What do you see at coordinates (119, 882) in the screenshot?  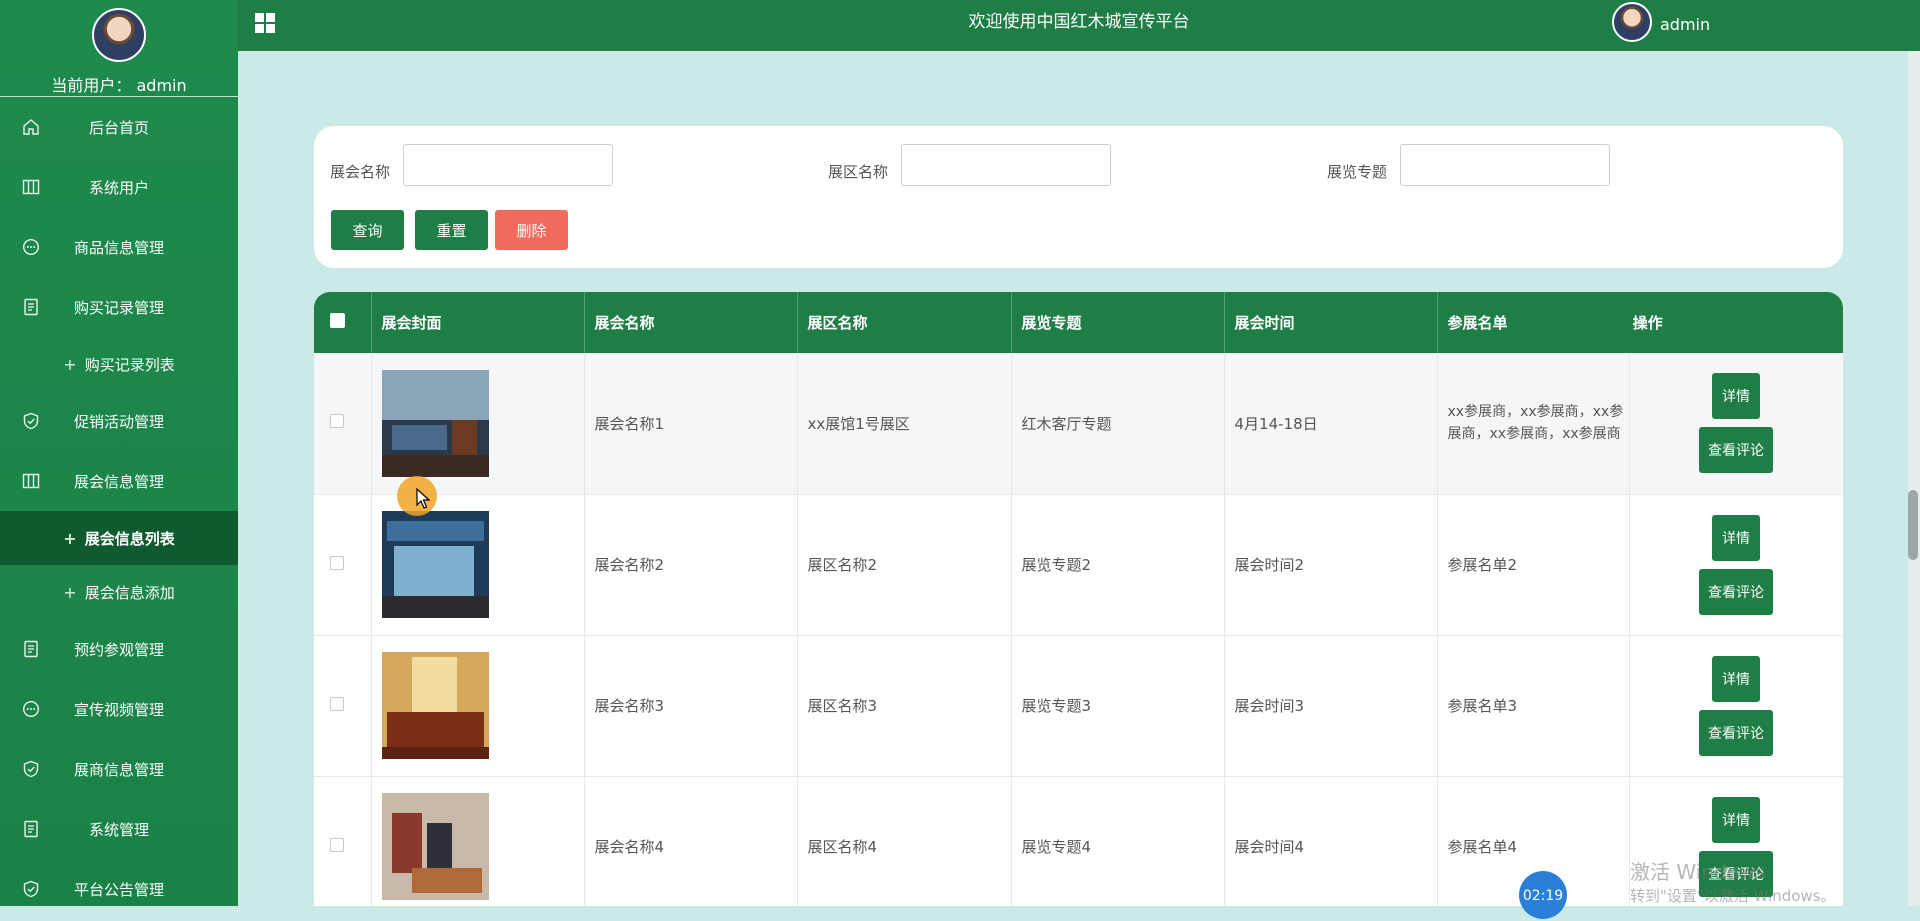 I see `sidebar-item-announcement: 平台公告管理` at bounding box center [119, 882].